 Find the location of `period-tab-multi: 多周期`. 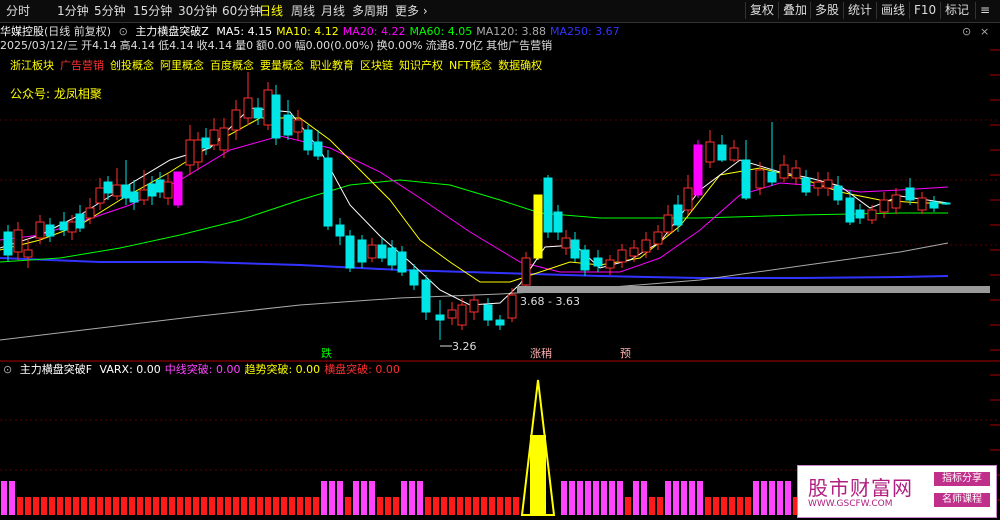

period-tab-multi: 多周期 is located at coordinates (370, 11).